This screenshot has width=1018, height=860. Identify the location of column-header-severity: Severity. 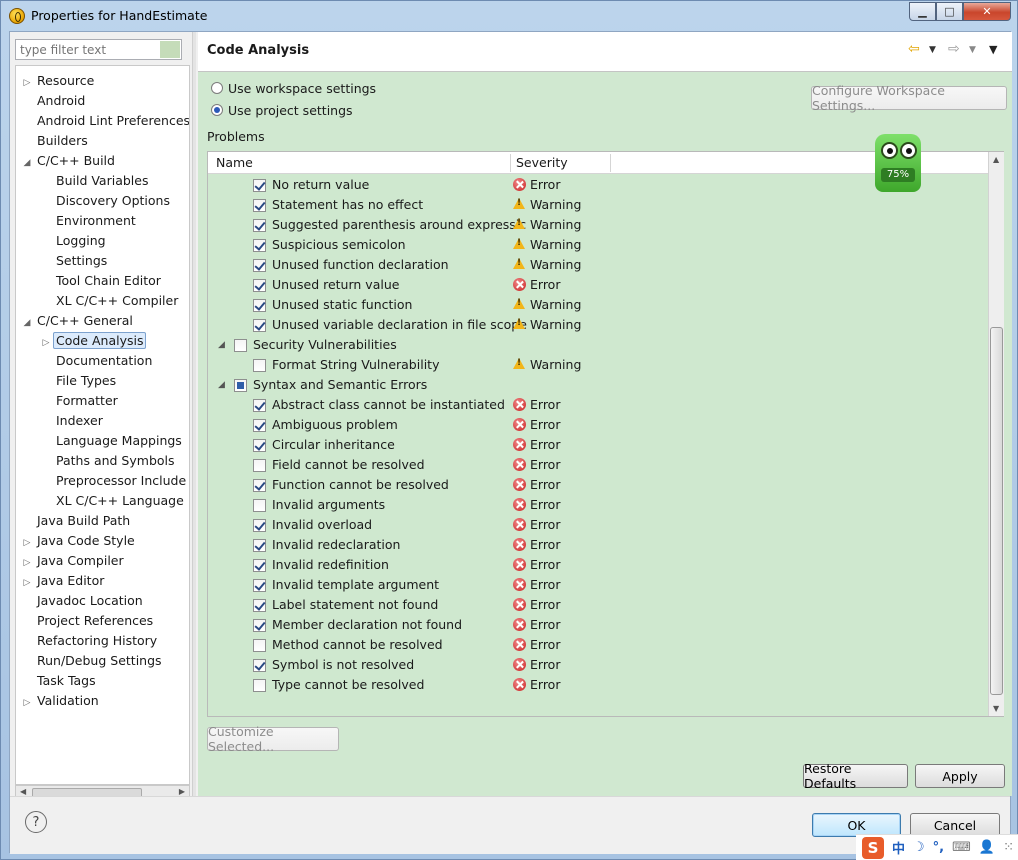
(542, 162).